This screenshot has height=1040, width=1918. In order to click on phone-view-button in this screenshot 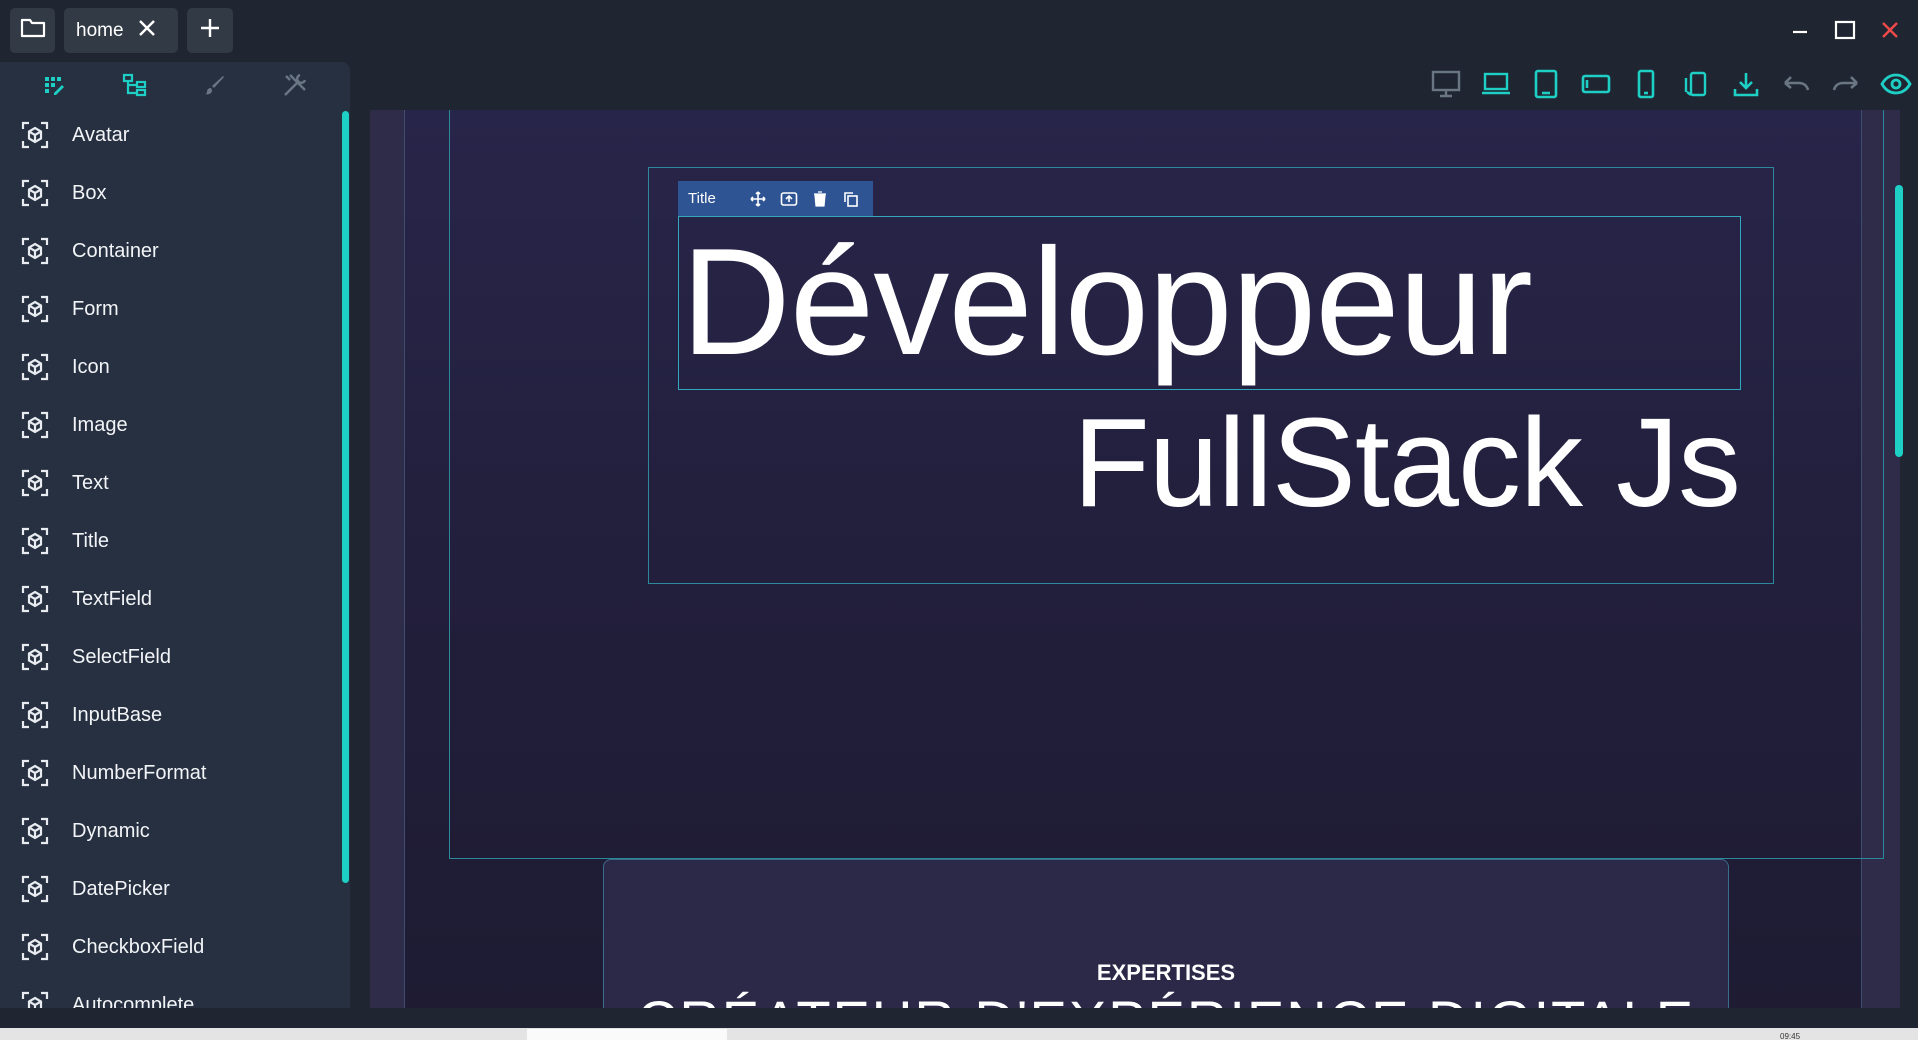, I will do `click(1646, 84)`.